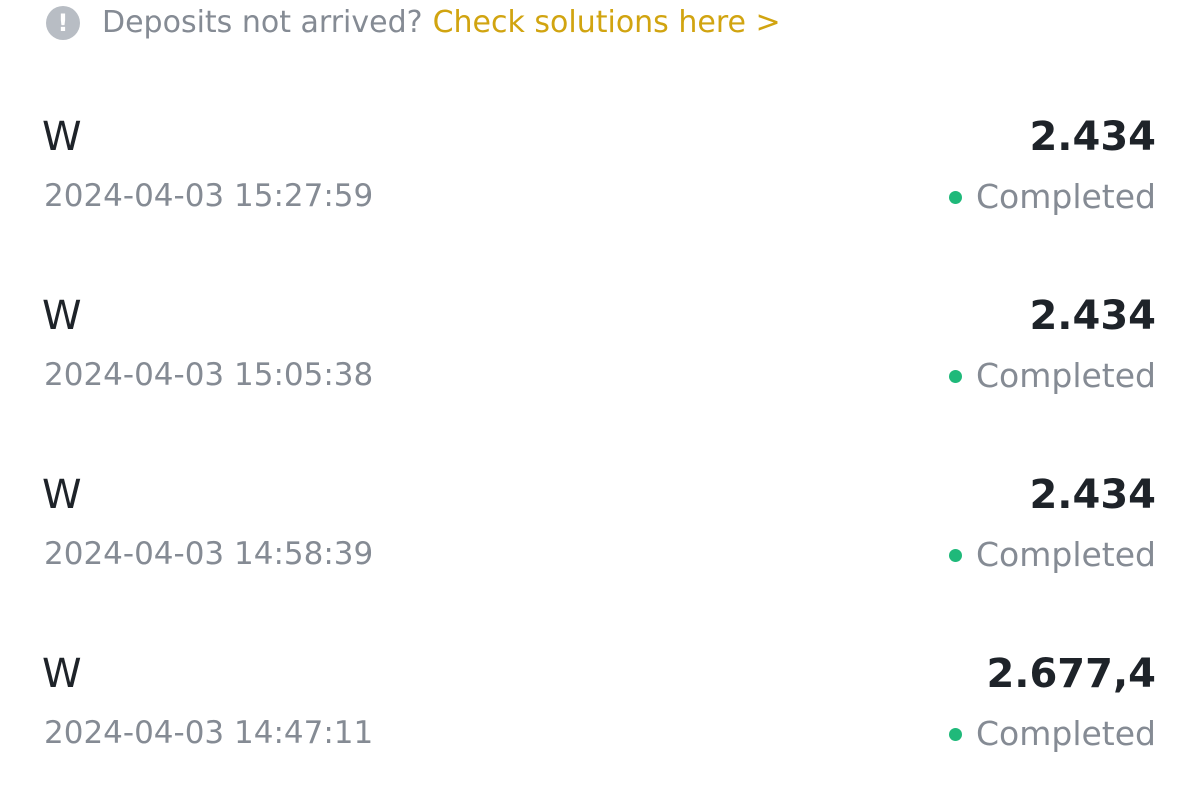 This screenshot has height=794, width=1200. I want to click on check-solutions-link: Check solutions here >, so click(607, 23).